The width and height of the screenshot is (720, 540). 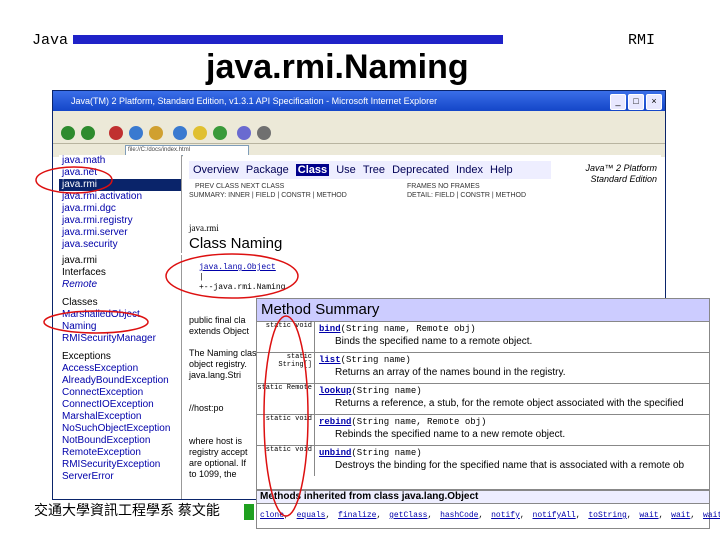 I want to click on slide-left-label: Java, so click(x=50, y=40).